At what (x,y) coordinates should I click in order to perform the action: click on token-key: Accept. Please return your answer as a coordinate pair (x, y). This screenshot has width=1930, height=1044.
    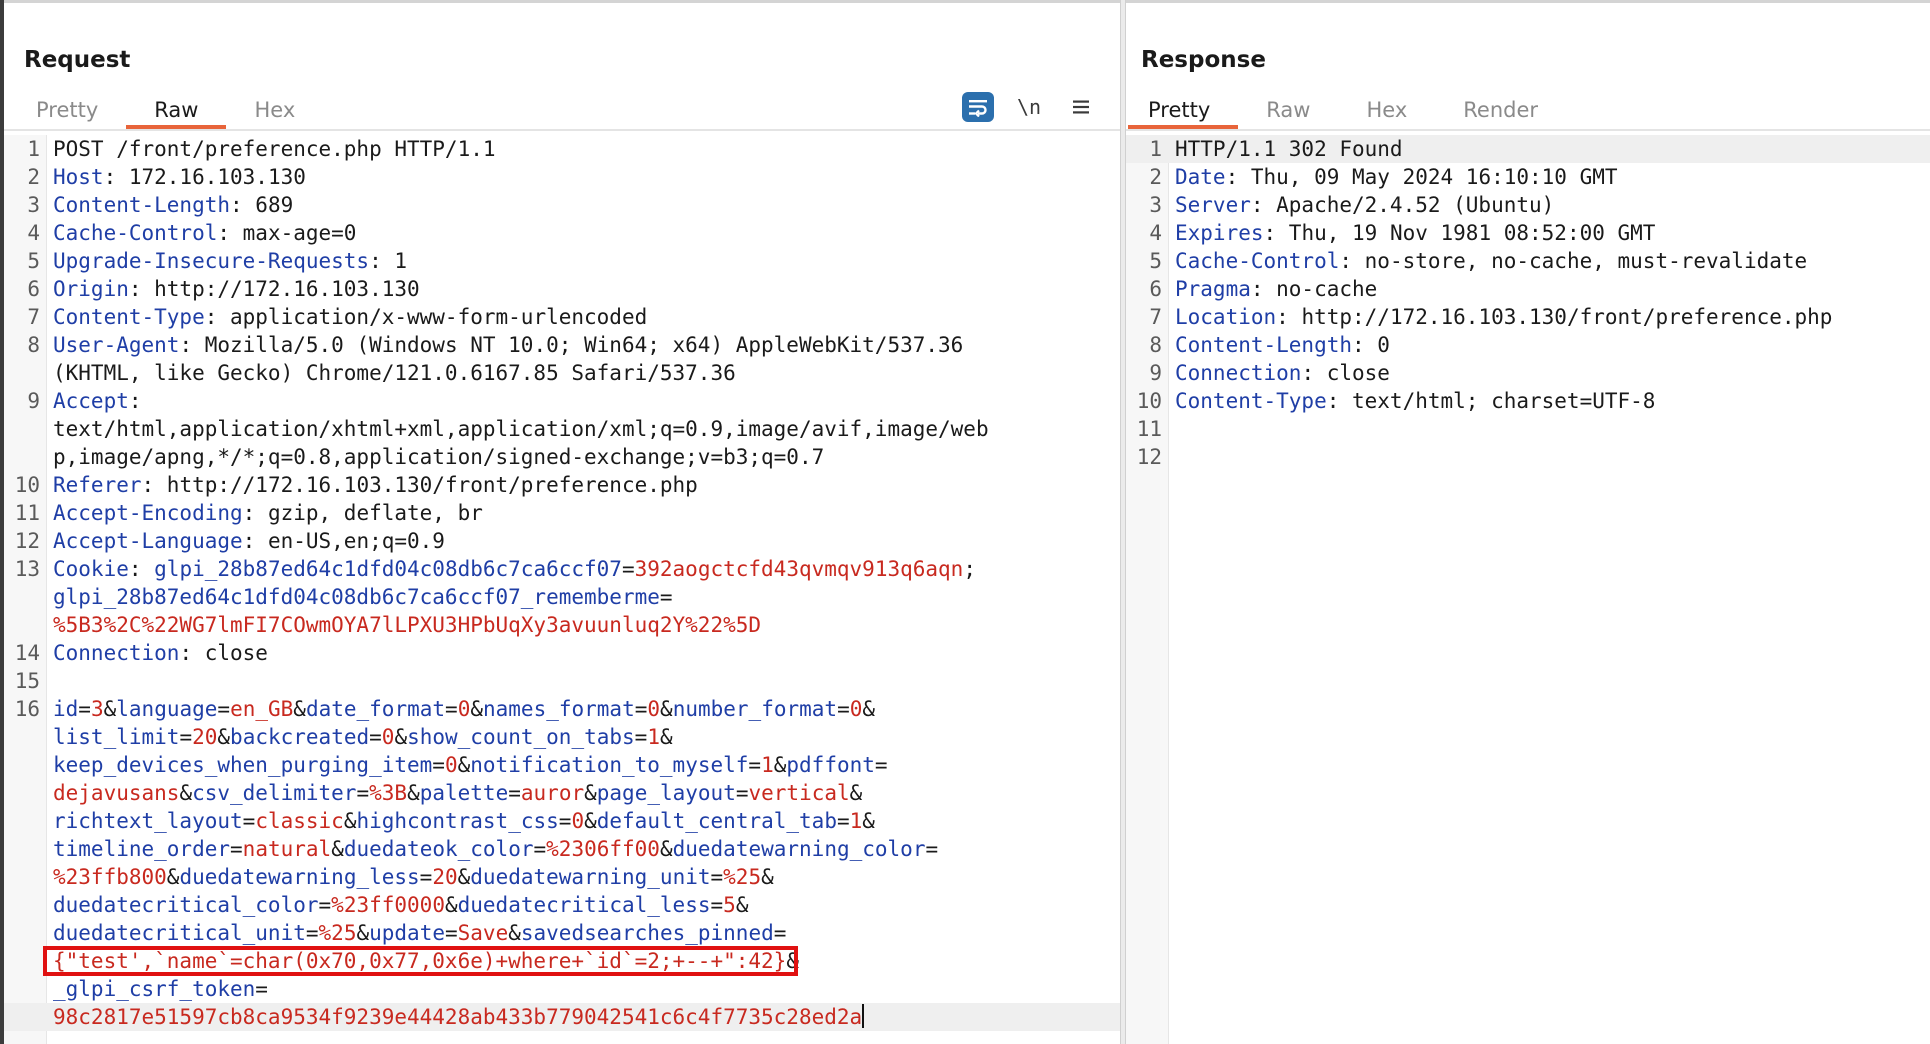
    Looking at the image, I should click on (91, 401).